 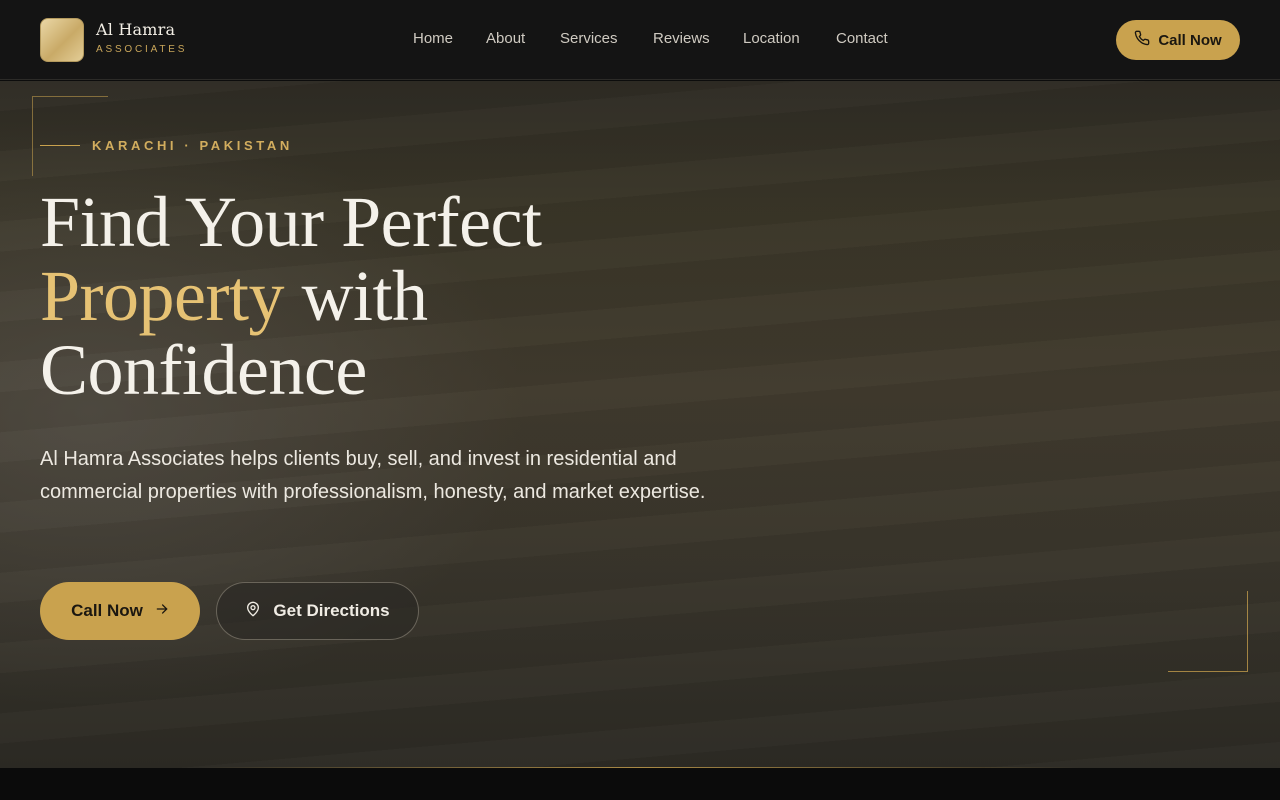 What do you see at coordinates (1208, 631) in the screenshot?
I see `decorative-corner-bottom-right` at bounding box center [1208, 631].